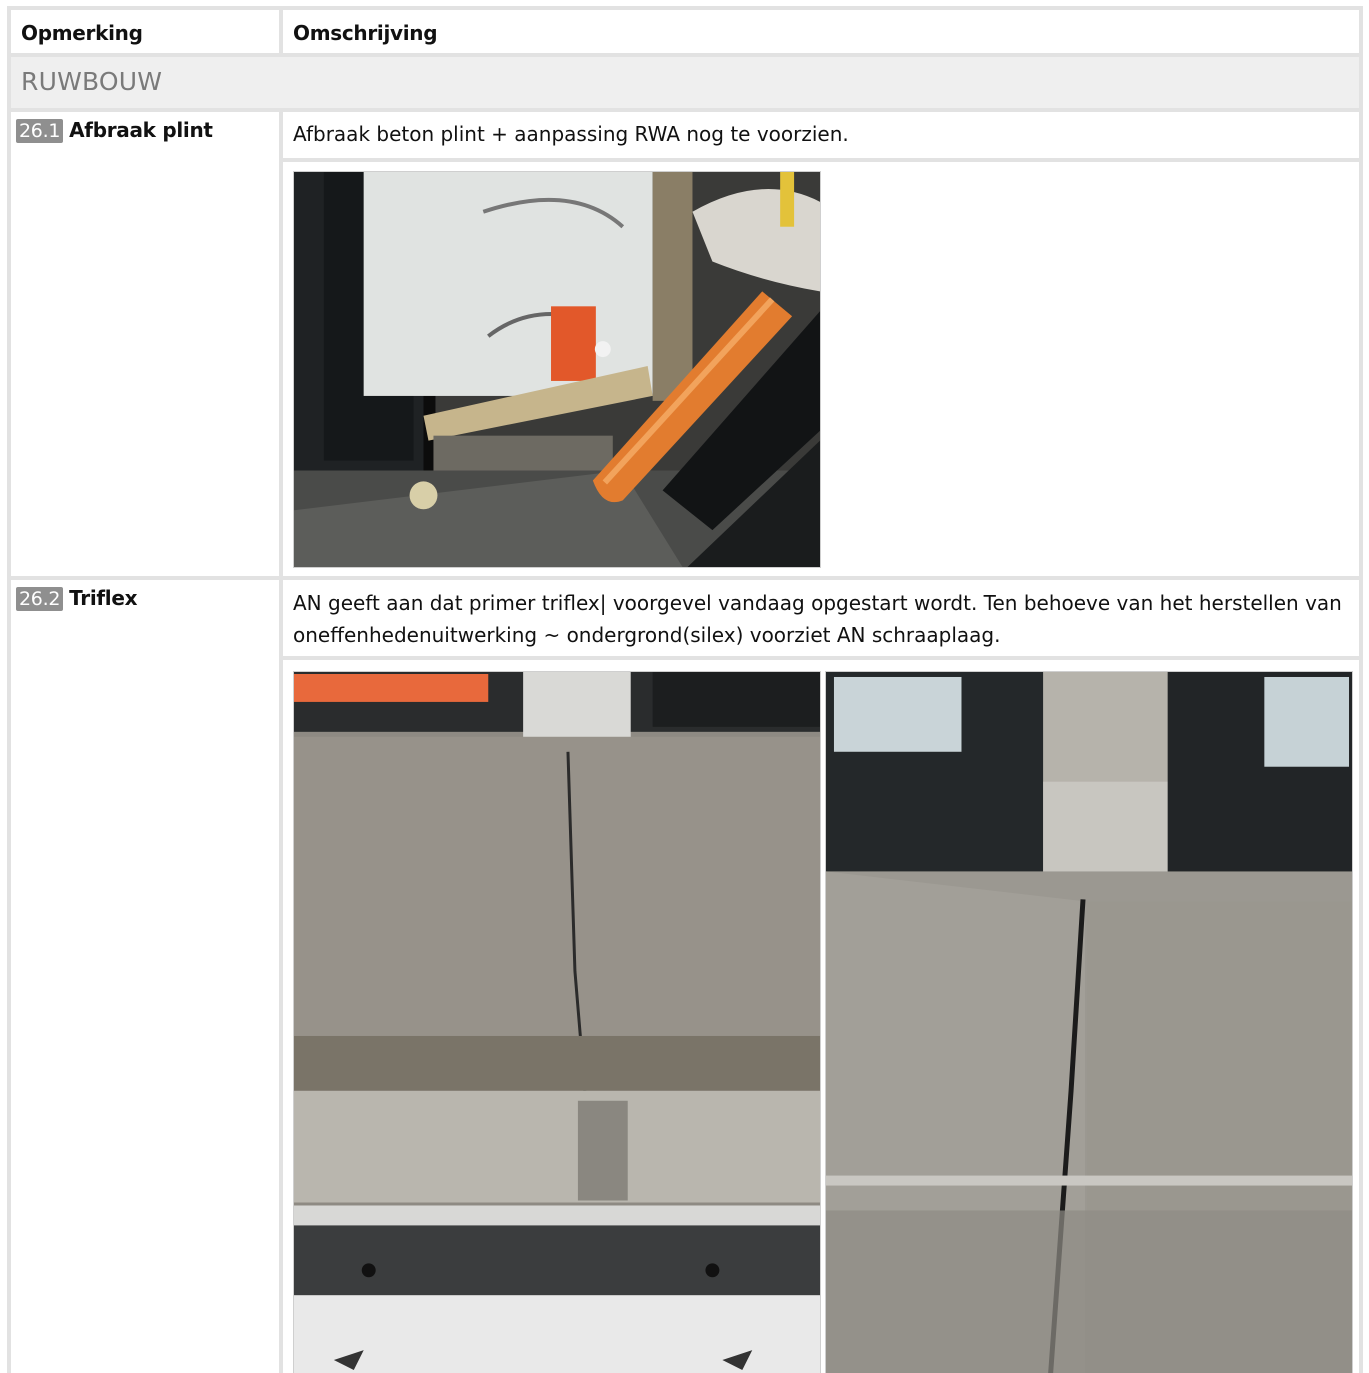 The width and height of the screenshot is (1369, 1373). Describe the element at coordinates (685, 82) in the screenshot. I see `section-title: RUWBOUW` at that location.